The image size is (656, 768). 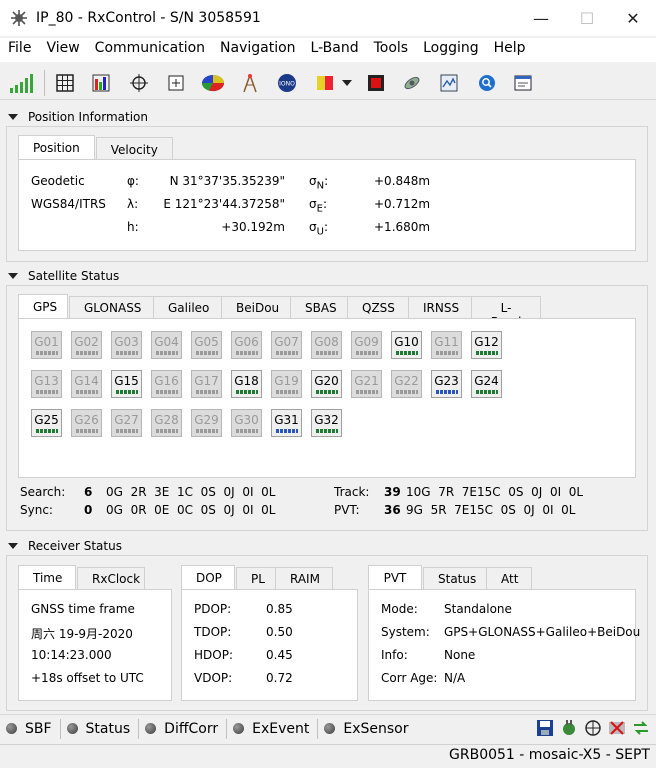 What do you see at coordinates (449, 83) in the screenshot?
I see `map-icon` at bounding box center [449, 83].